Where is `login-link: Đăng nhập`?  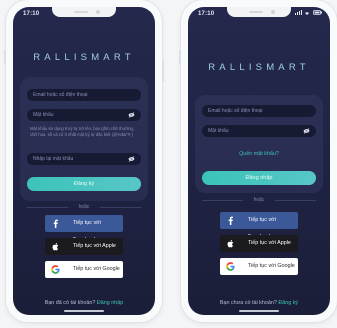
login-link: Đăng nhập is located at coordinates (110, 303).